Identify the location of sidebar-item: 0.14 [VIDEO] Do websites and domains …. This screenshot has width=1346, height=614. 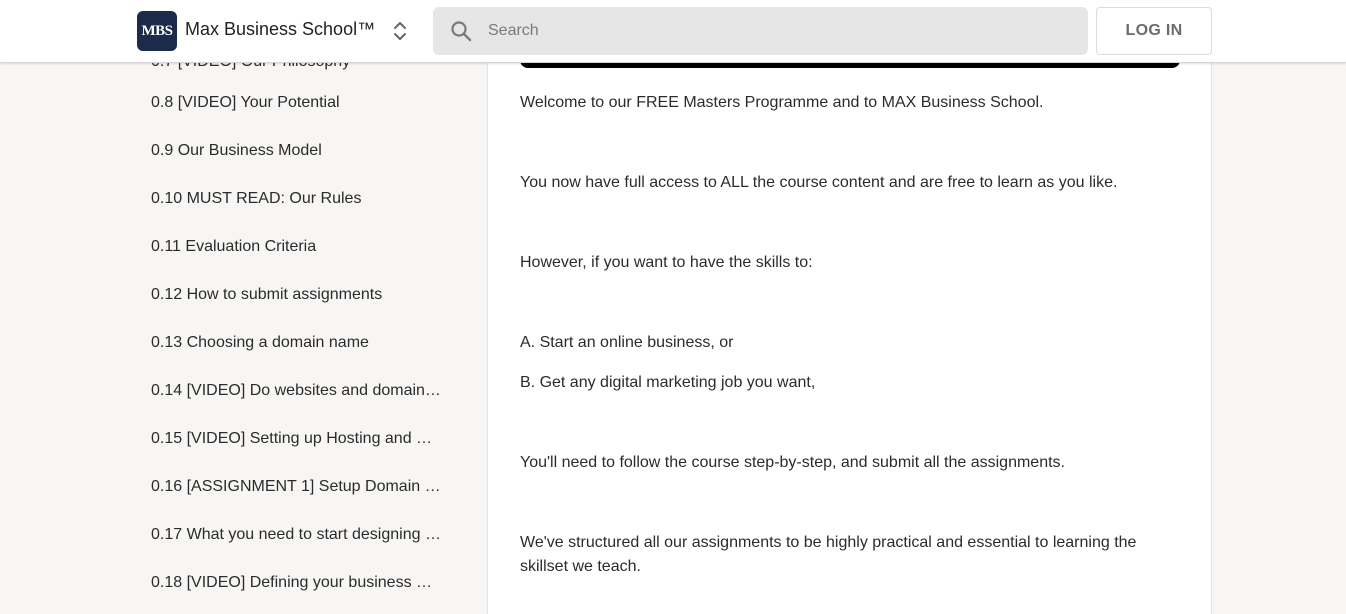
(297, 391).